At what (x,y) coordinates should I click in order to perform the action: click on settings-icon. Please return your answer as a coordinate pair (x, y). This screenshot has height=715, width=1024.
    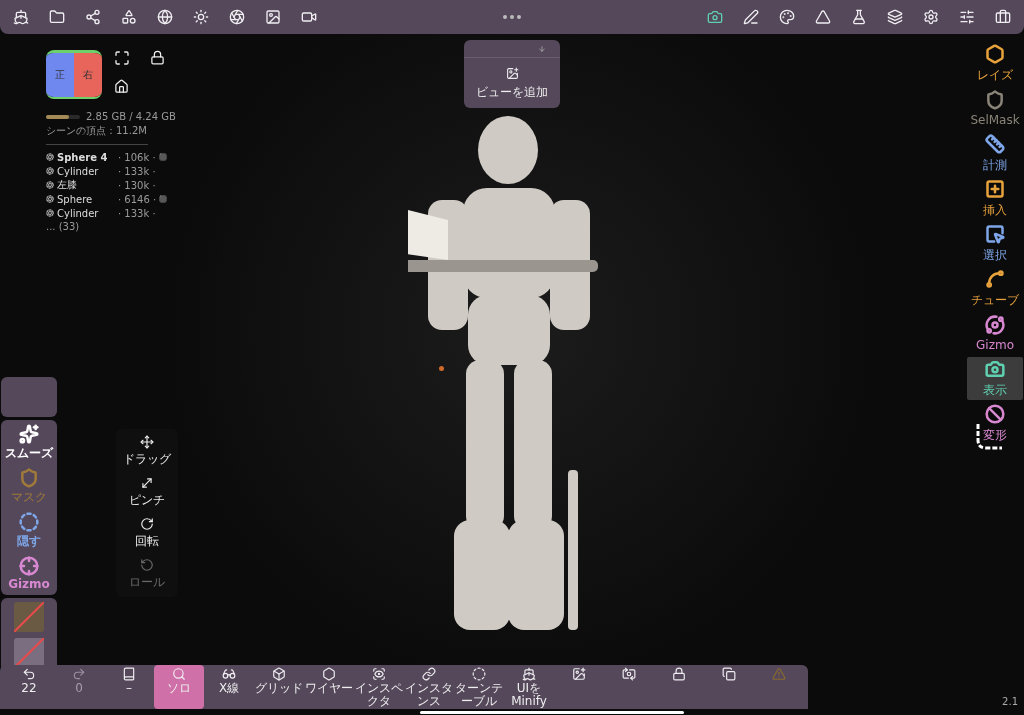
    Looking at the image, I should click on (931, 17).